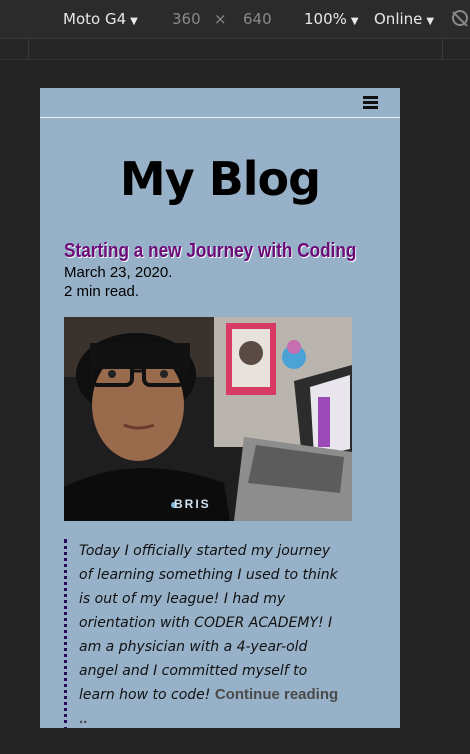 This screenshot has width=470, height=754. I want to click on blog-title: My Blog, so click(220, 179).